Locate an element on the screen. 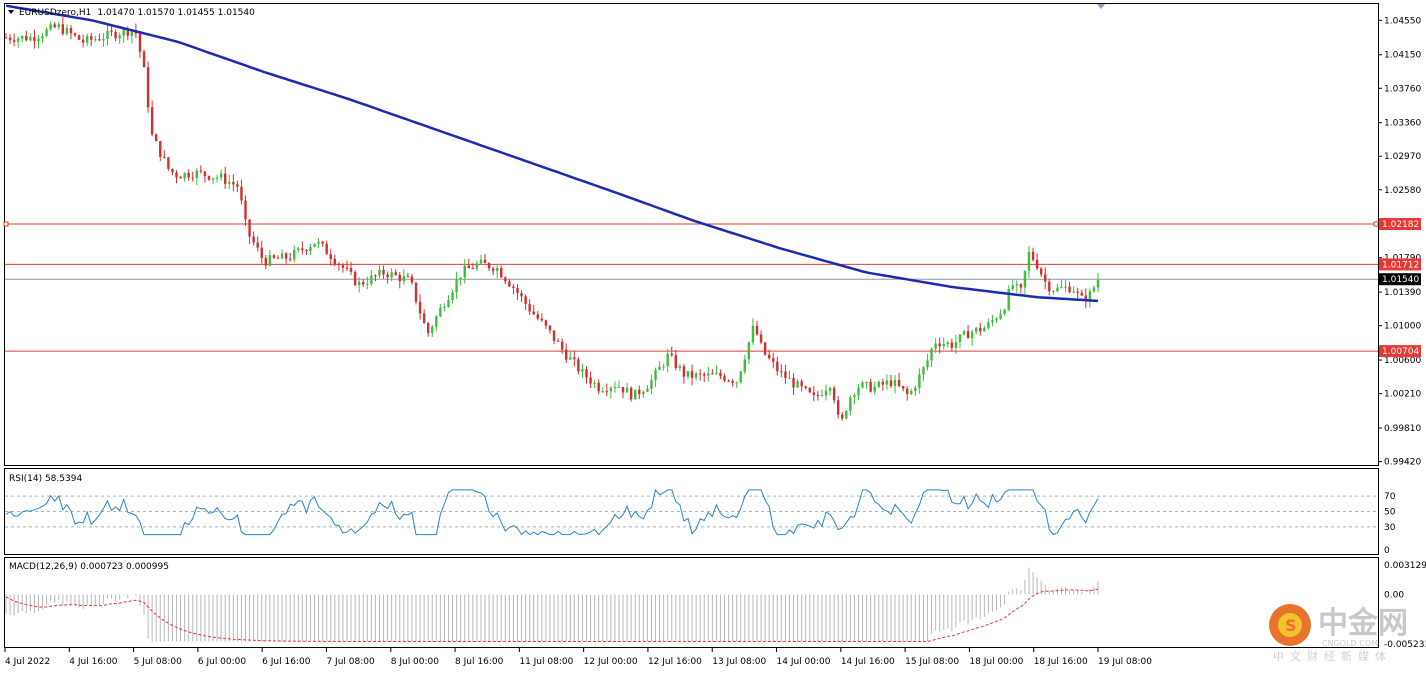 Image resolution: width=1426 pixels, height=674 pixels. watermark-tagline: 中文财经新媒体 is located at coordinates (1332, 656).